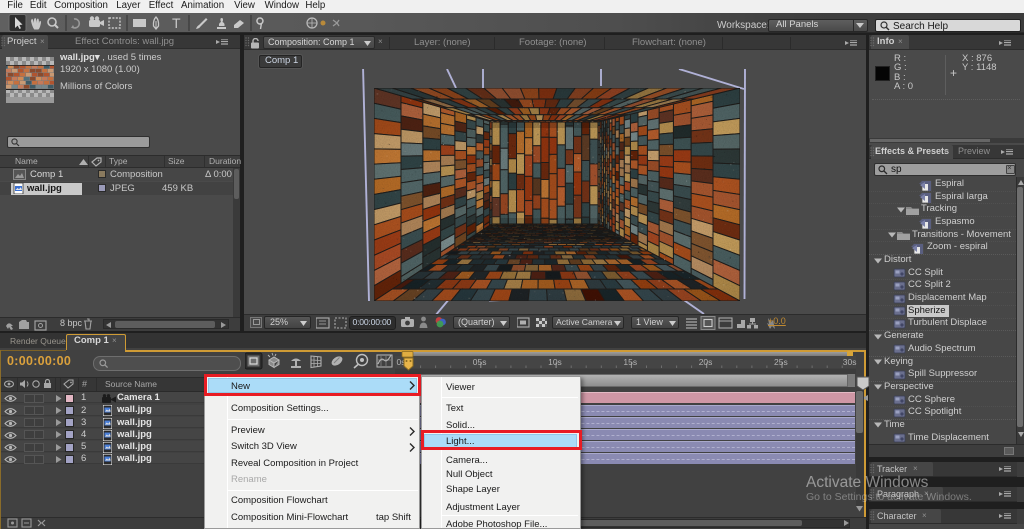 The height and width of the screenshot is (529, 1024). I want to click on svg-text: T, so click(176, 23).